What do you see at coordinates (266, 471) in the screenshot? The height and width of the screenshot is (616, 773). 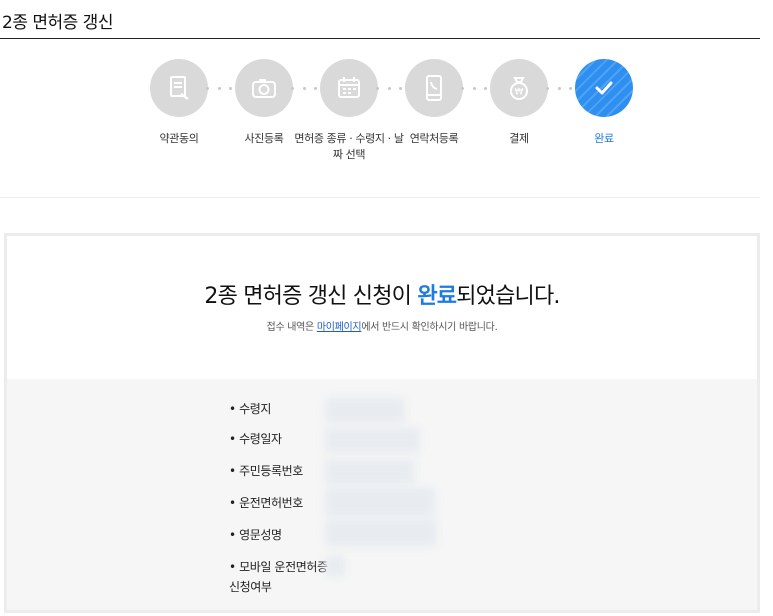 I see `detail-label-resident-number: • 주민등록번호` at bounding box center [266, 471].